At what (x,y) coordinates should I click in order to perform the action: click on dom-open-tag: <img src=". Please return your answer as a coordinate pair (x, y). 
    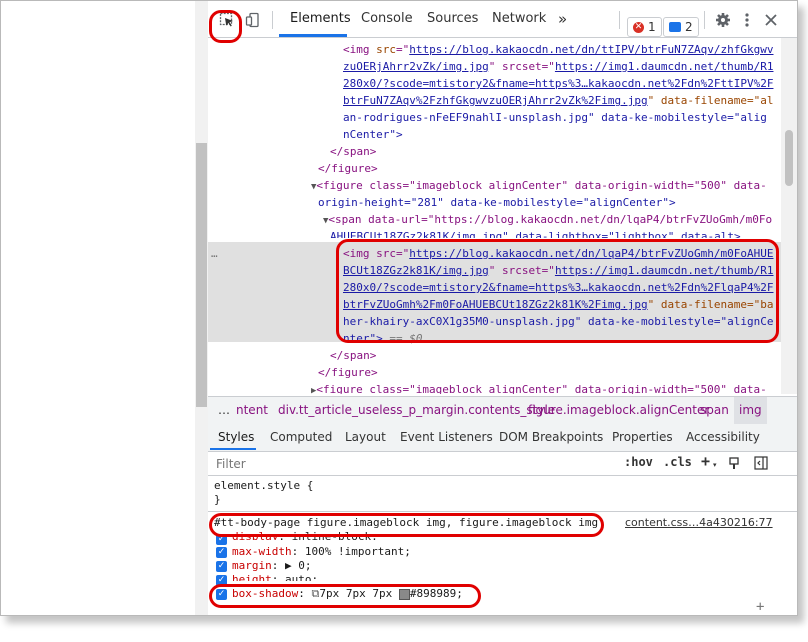
    Looking at the image, I should click on (376, 253).